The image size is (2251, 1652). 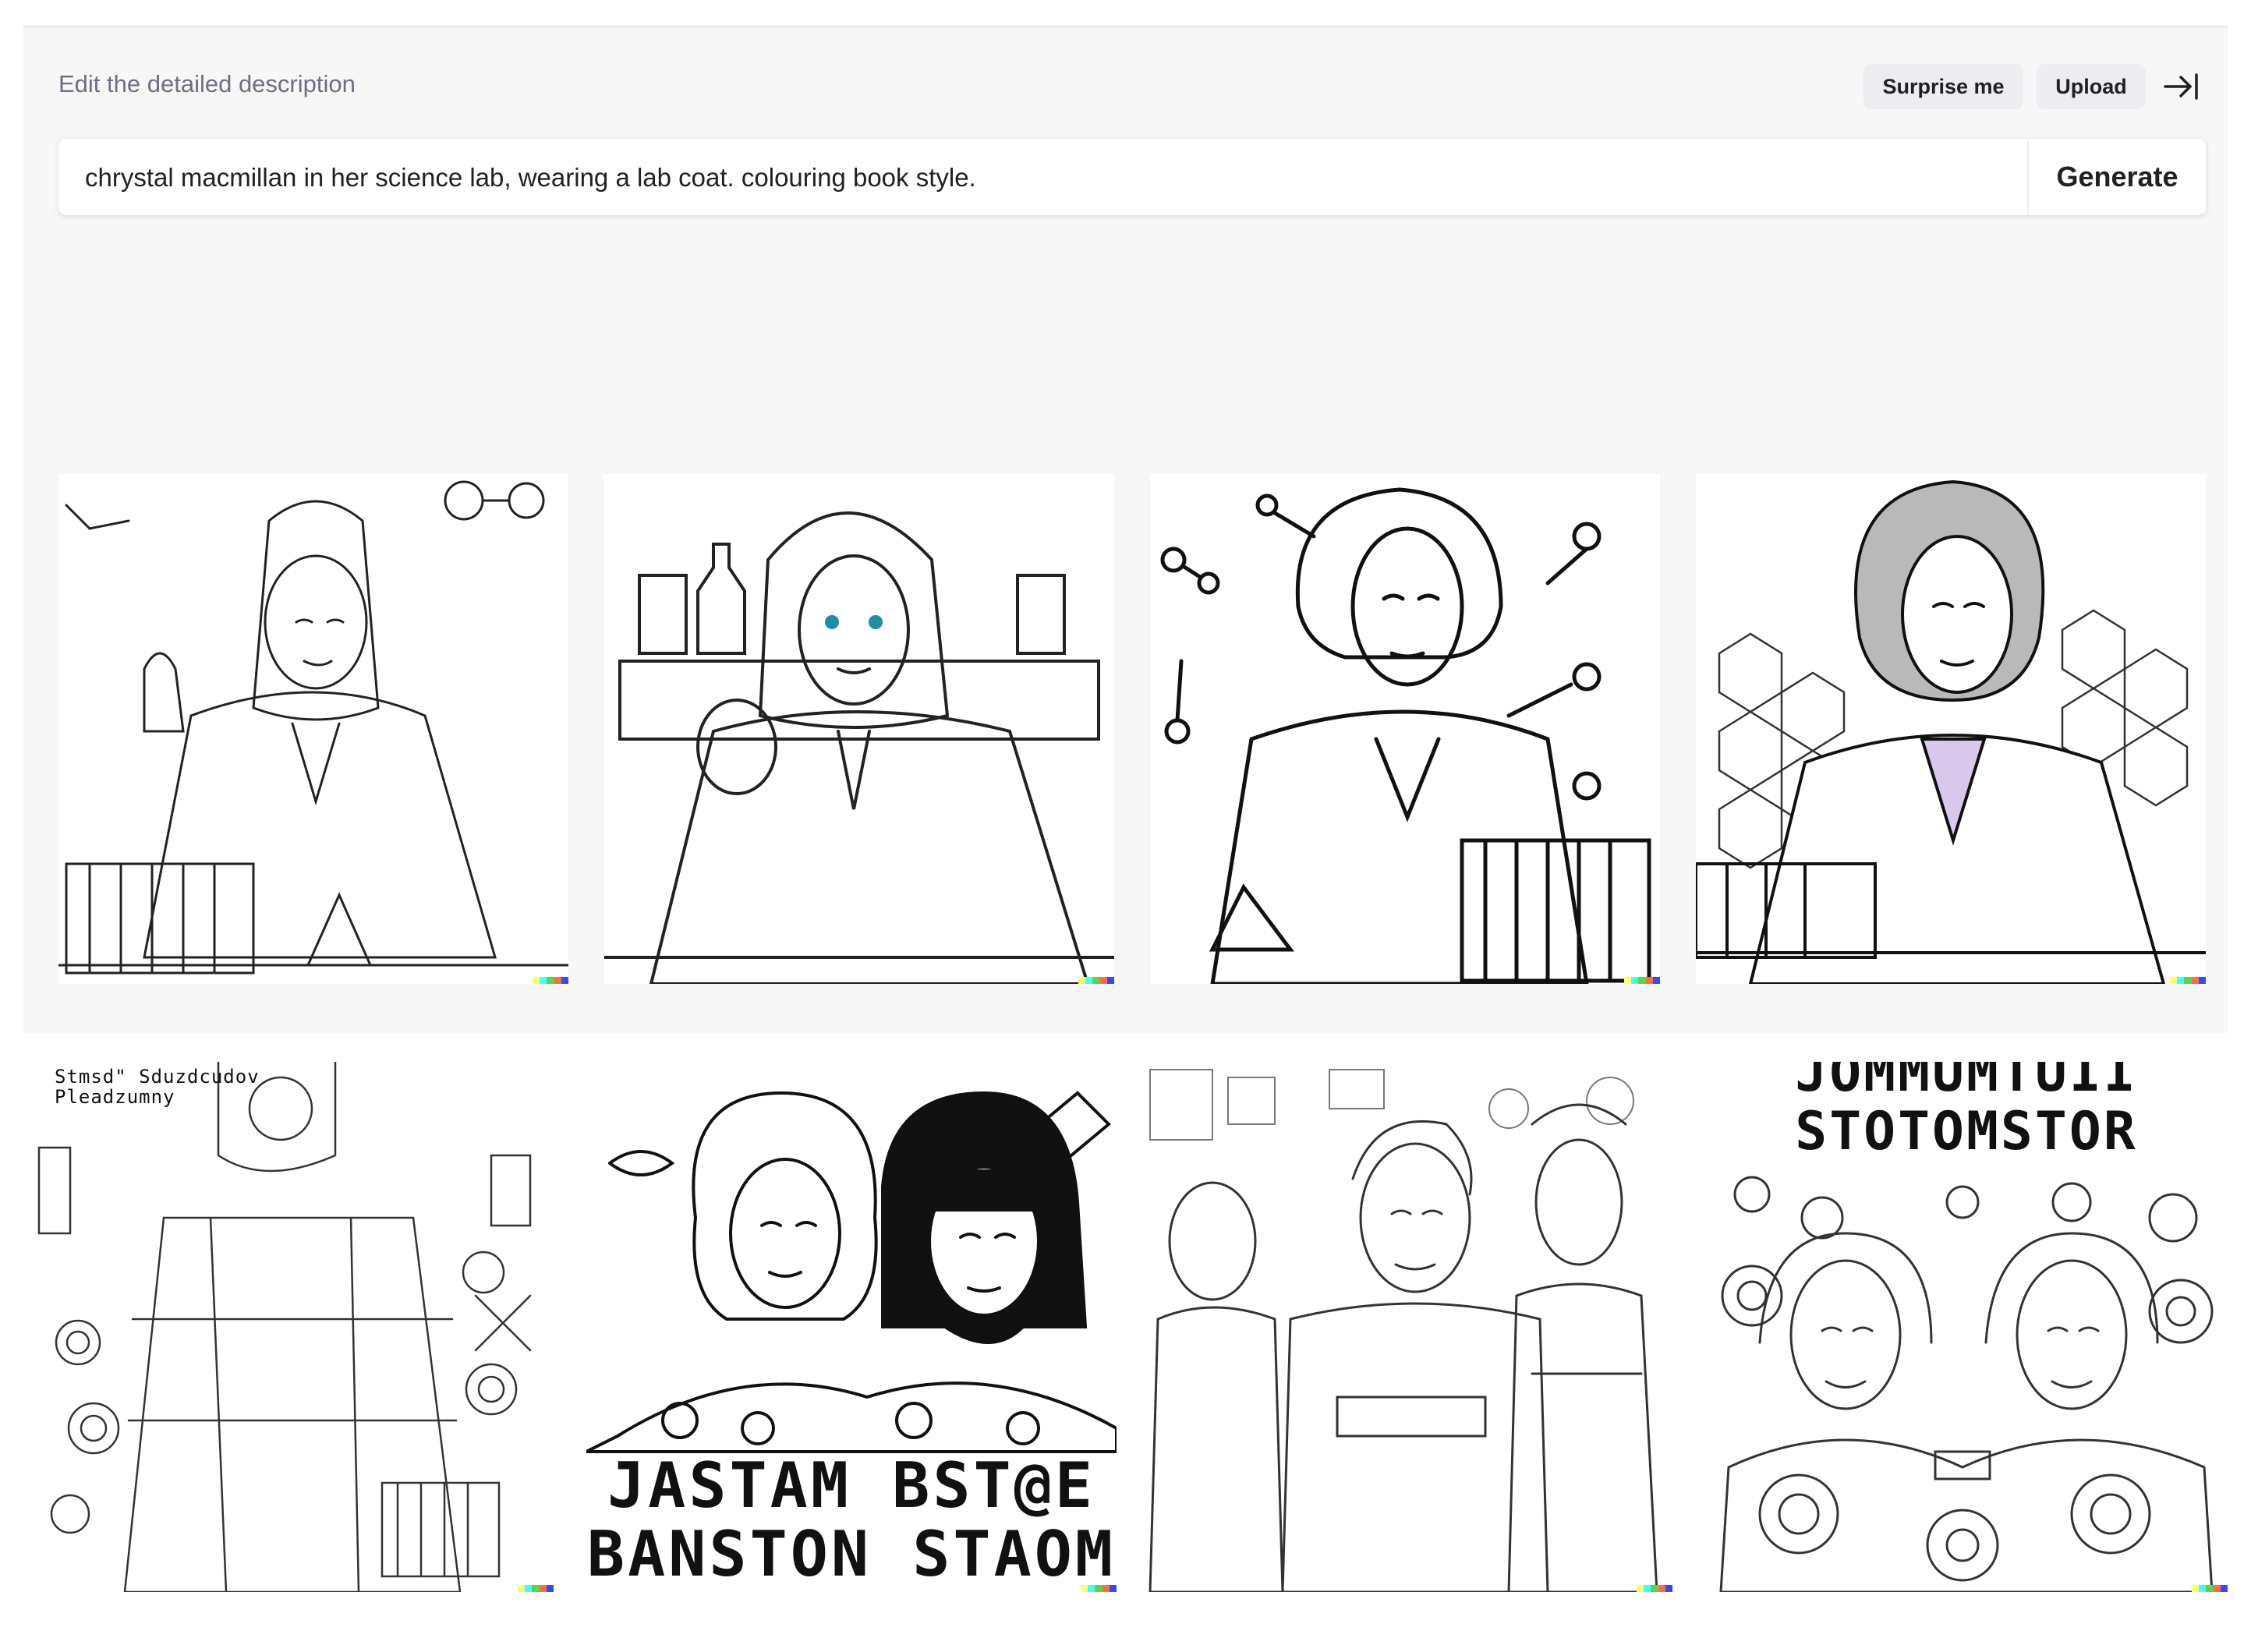 I want to click on prompt-box: Generate, so click(x=1132, y=178).